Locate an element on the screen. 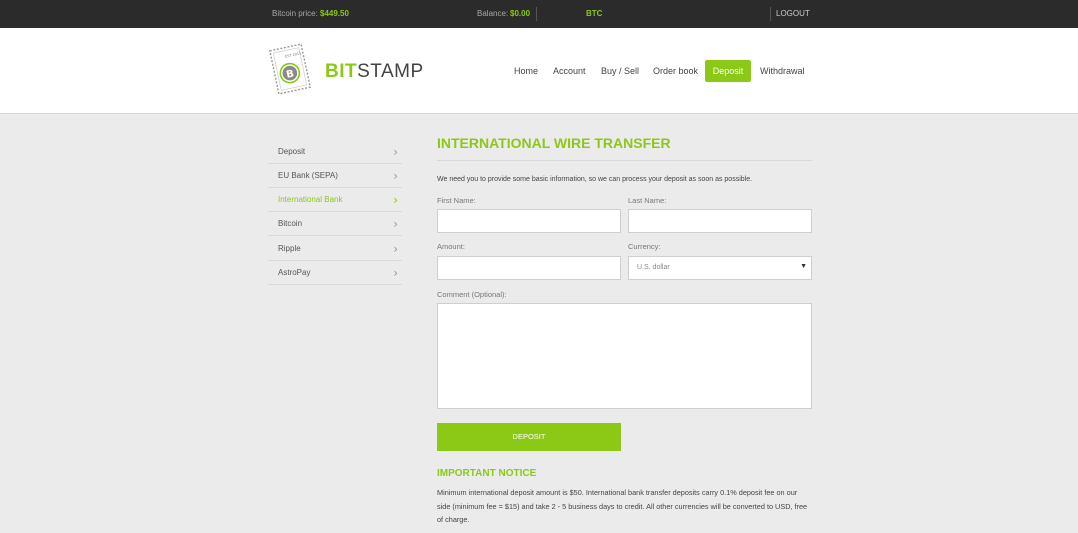 The width and height of the screenshot is (1078, 533). sidebar-item-astropay: AstroPay › is located at coordinates (335, 273).